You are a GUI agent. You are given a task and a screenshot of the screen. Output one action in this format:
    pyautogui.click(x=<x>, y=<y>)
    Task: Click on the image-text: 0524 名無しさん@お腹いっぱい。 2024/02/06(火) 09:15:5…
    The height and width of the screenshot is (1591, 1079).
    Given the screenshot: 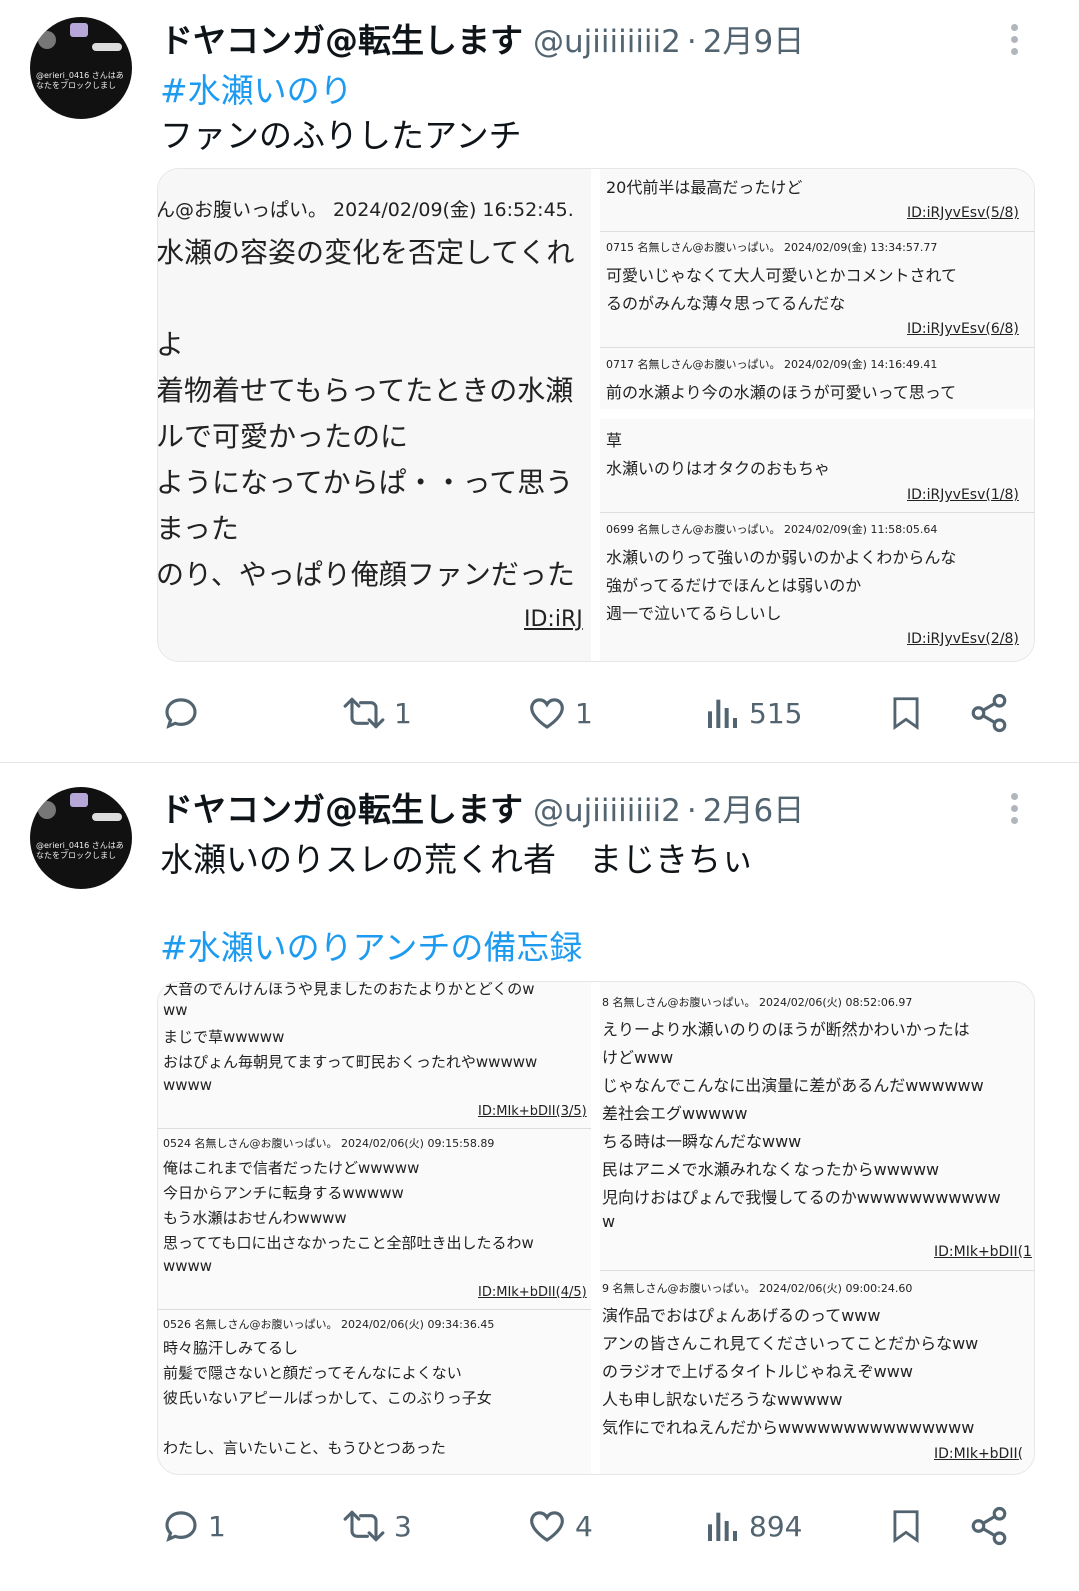 What is the action you would take?
    pyautogui.click(x=329, y=1143)
    